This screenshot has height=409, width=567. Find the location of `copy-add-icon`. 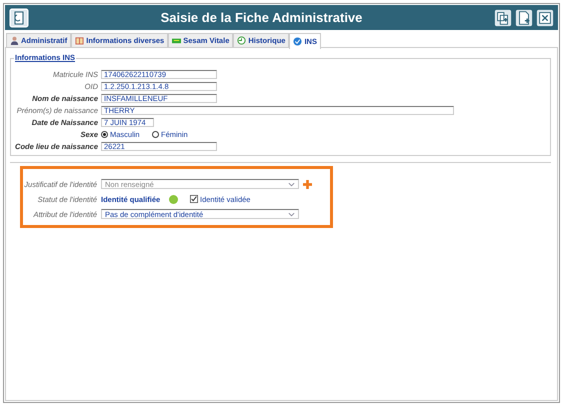

copy-add-icon is located at coordinates (503, 17).